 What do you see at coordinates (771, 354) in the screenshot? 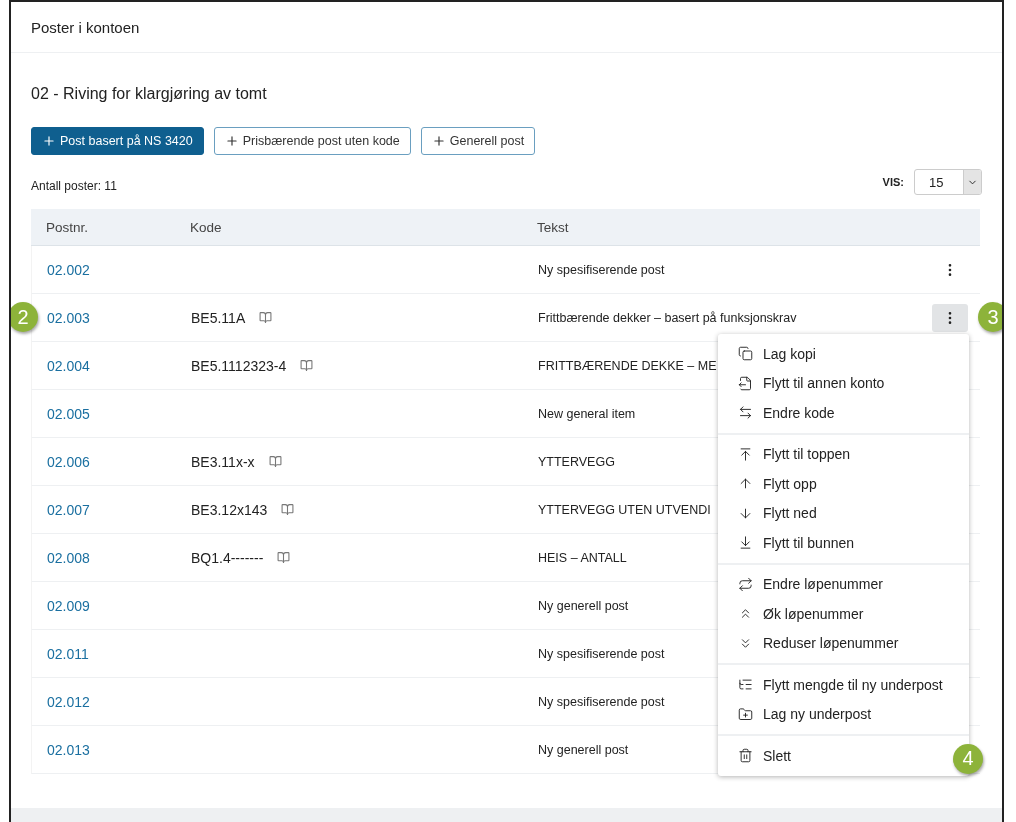
I see `menu-item: Lag kopi` at bounding box center [771, 354].